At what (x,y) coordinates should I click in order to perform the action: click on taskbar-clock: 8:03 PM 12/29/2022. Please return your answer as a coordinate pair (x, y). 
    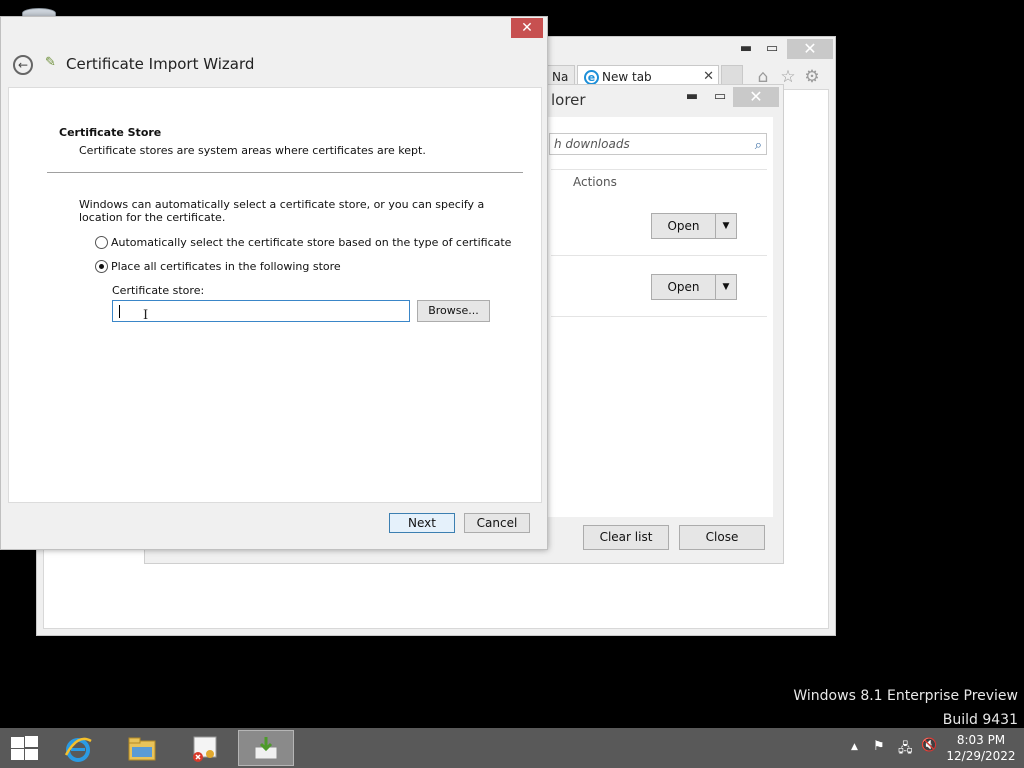
    Looking at the image, I should click on (981, 748).